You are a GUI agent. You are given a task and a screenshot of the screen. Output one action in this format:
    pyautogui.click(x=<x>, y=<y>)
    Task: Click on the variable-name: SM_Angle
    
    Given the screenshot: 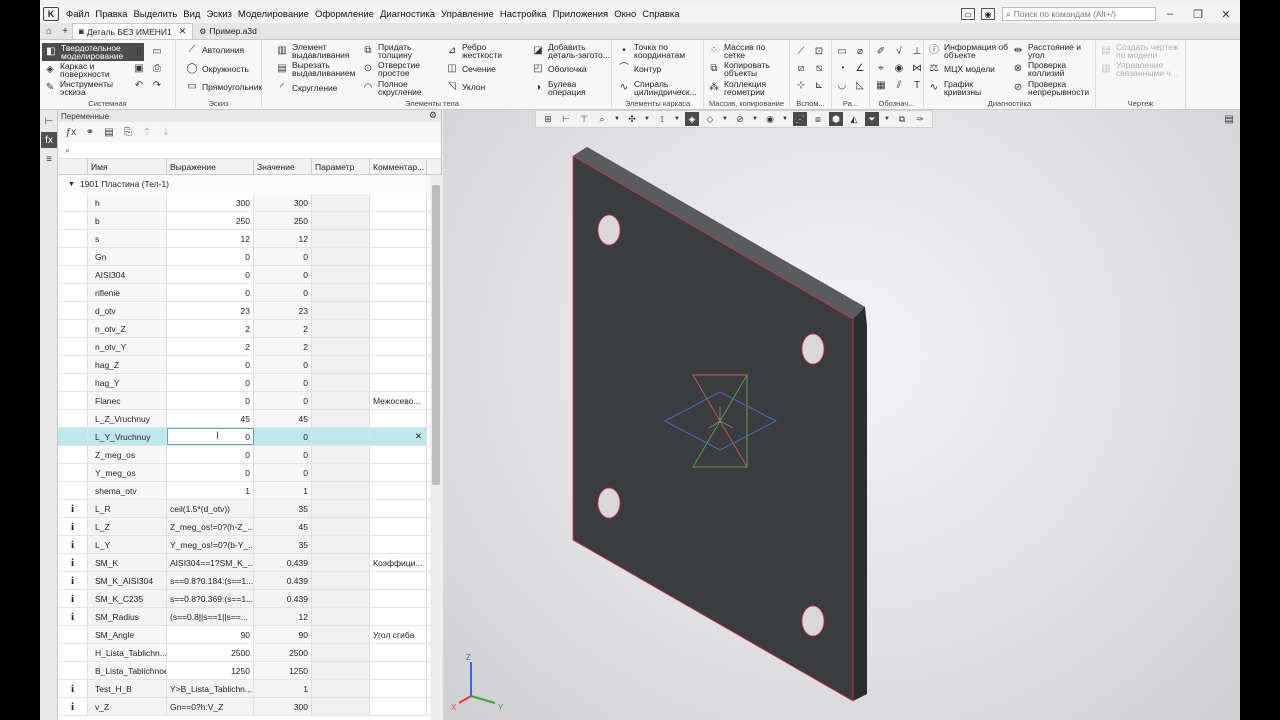 What is the action you would take?
    pyautogui.click(x=127, y=634)
    